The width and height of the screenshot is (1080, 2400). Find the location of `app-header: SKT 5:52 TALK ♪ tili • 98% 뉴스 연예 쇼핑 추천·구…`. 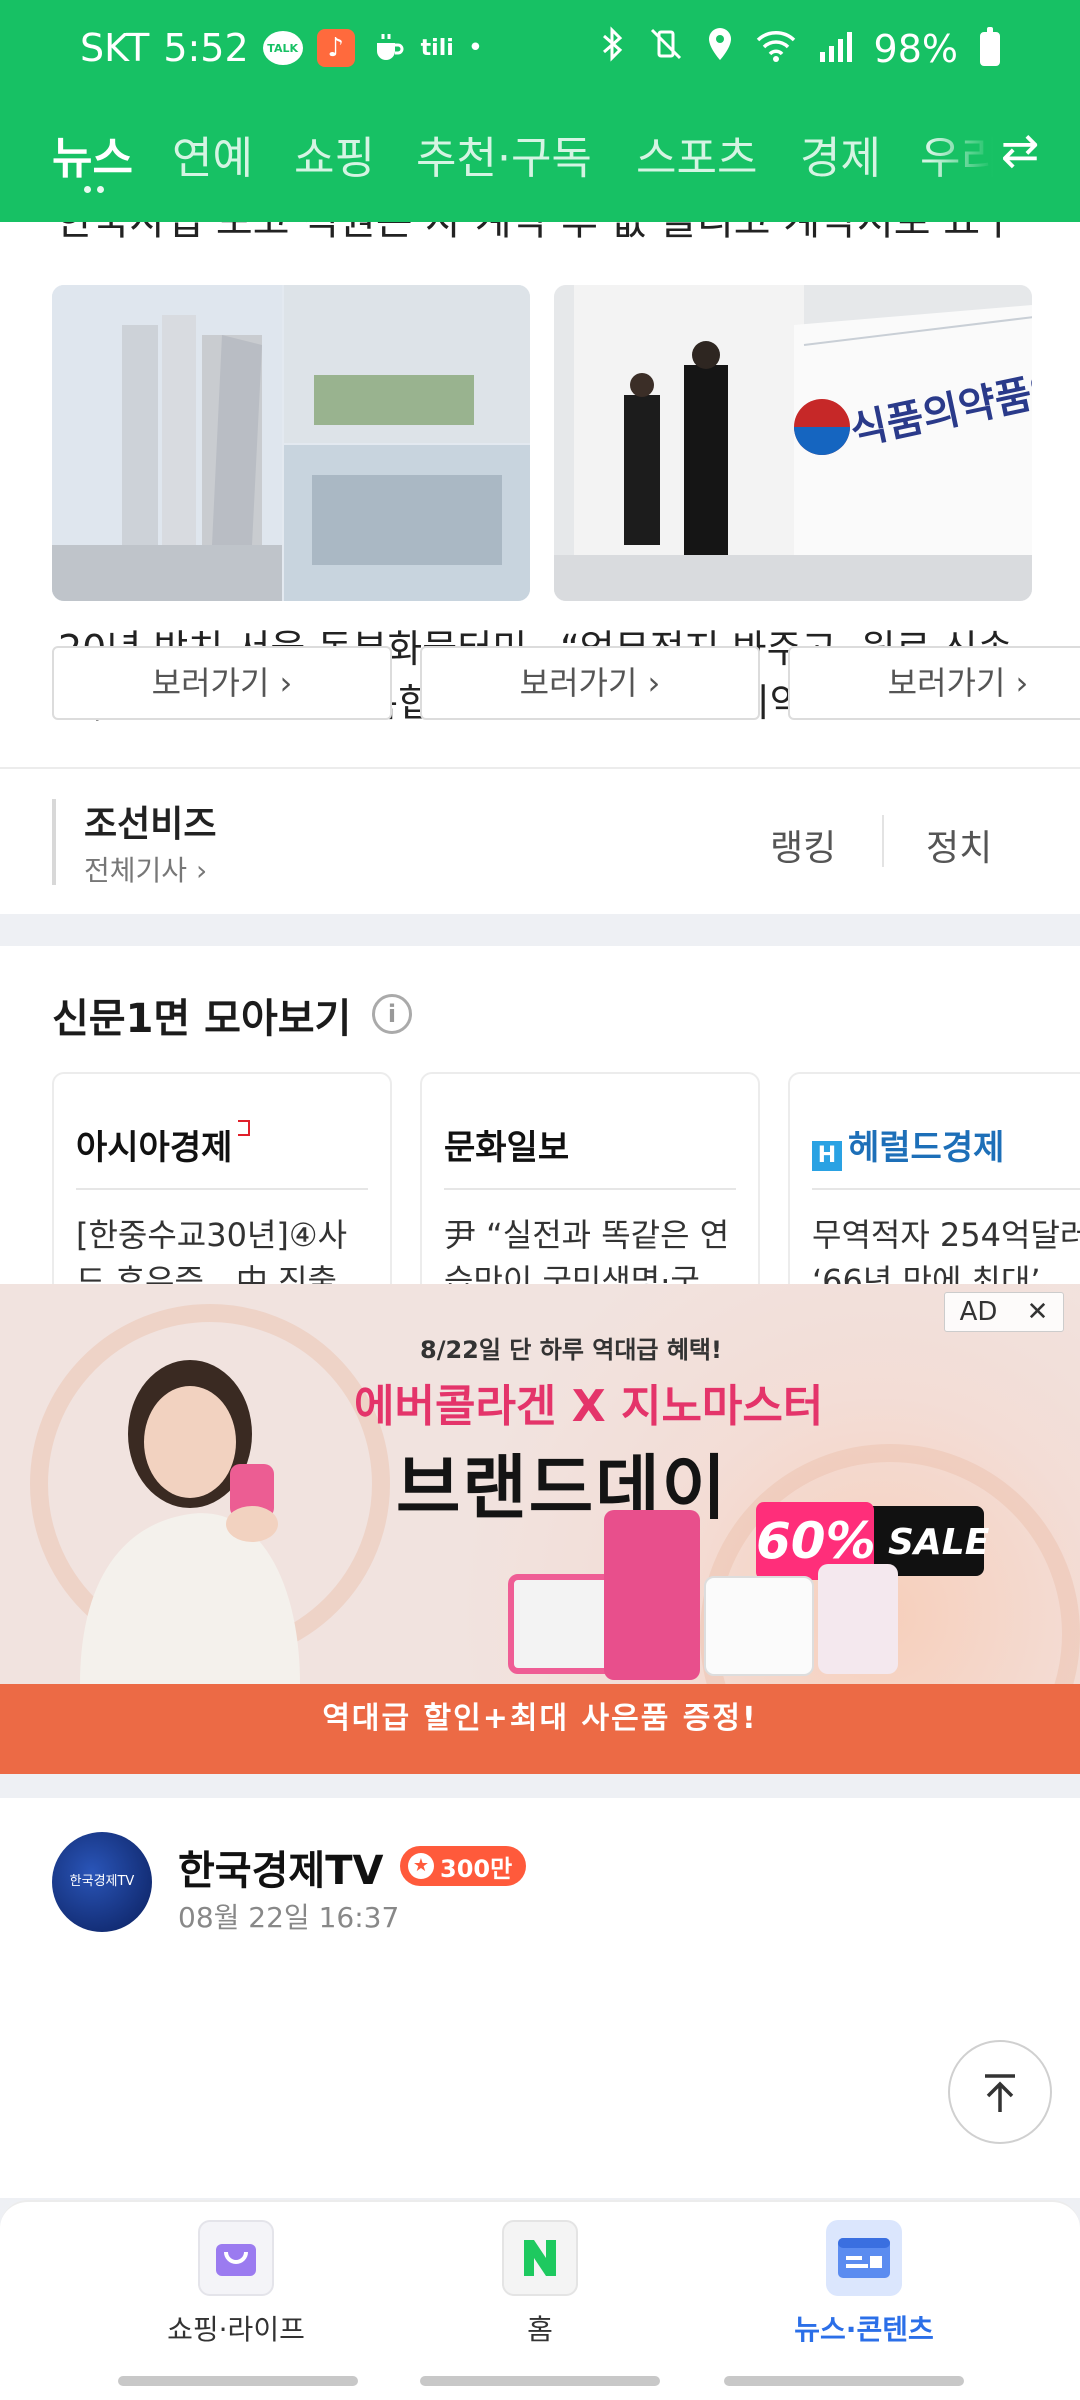

app-header: SKT 5:52 TALK ♪ tili • 98% 뉴스 연예 쇼핑 추천·구… is located at coordinates (540, 111).